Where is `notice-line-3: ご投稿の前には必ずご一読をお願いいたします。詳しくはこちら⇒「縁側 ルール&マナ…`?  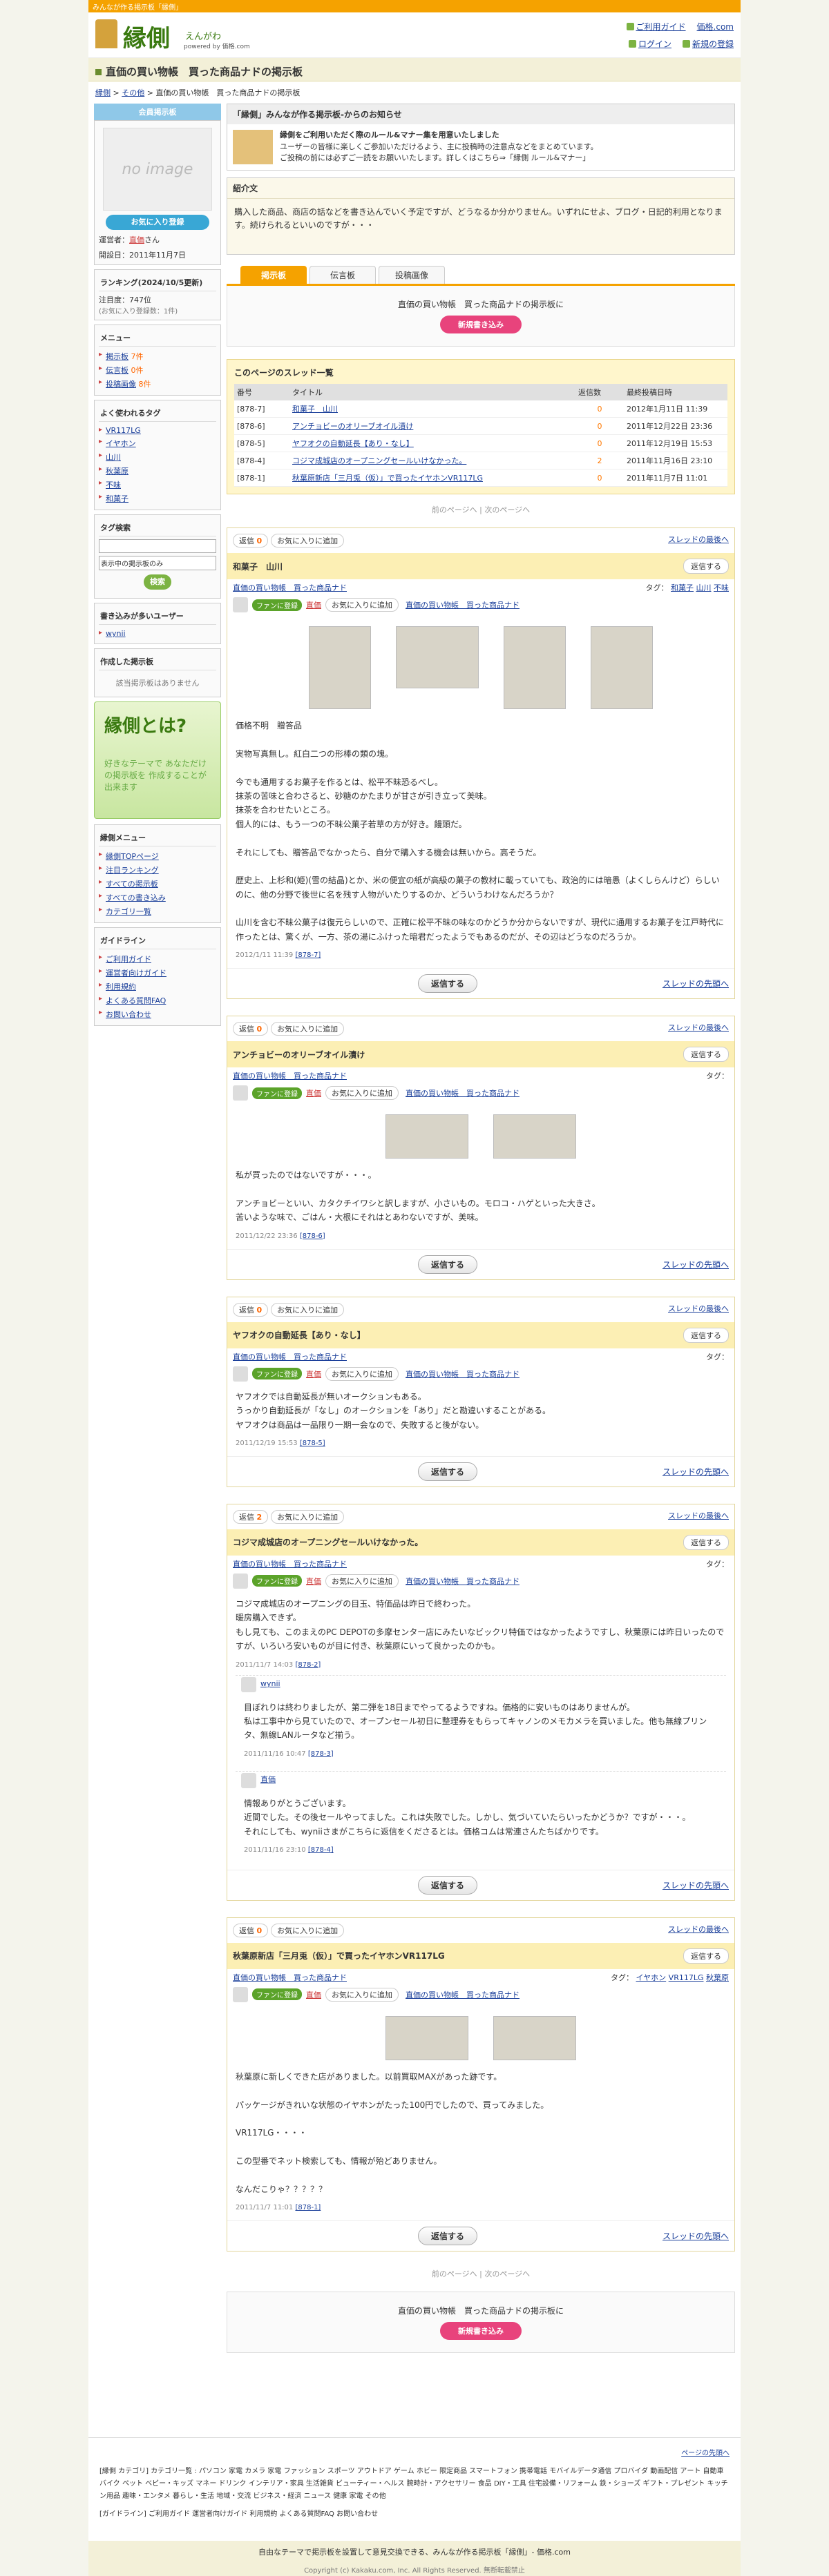 notice-line-3: ご投稿の前には必ずご一読をお願いいたします。詳しくはこちら⇒「縁側 ルール&マナ… is located at coordinates (439, 159).